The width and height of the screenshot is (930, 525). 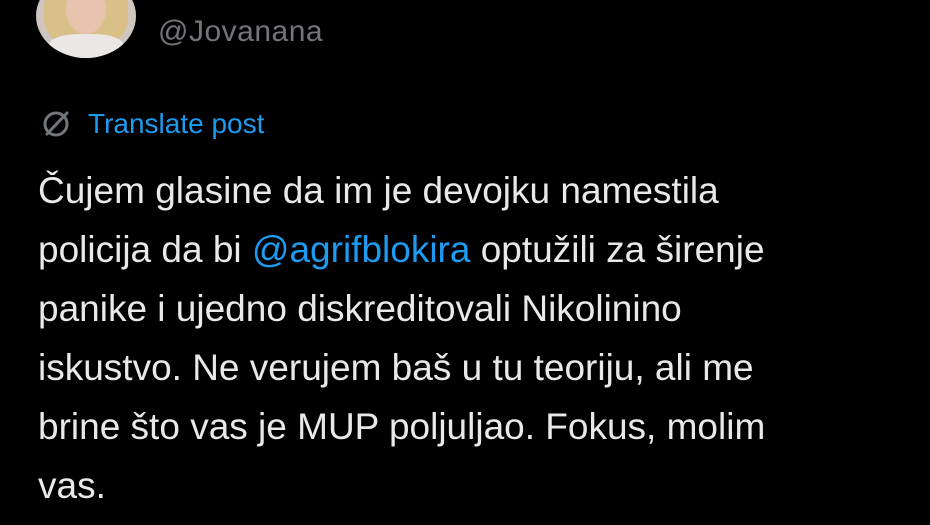 What do you see at coordinates (86, 46) in the screenshot?
I see `avatar-shirt` at bounding box center [86, 46].